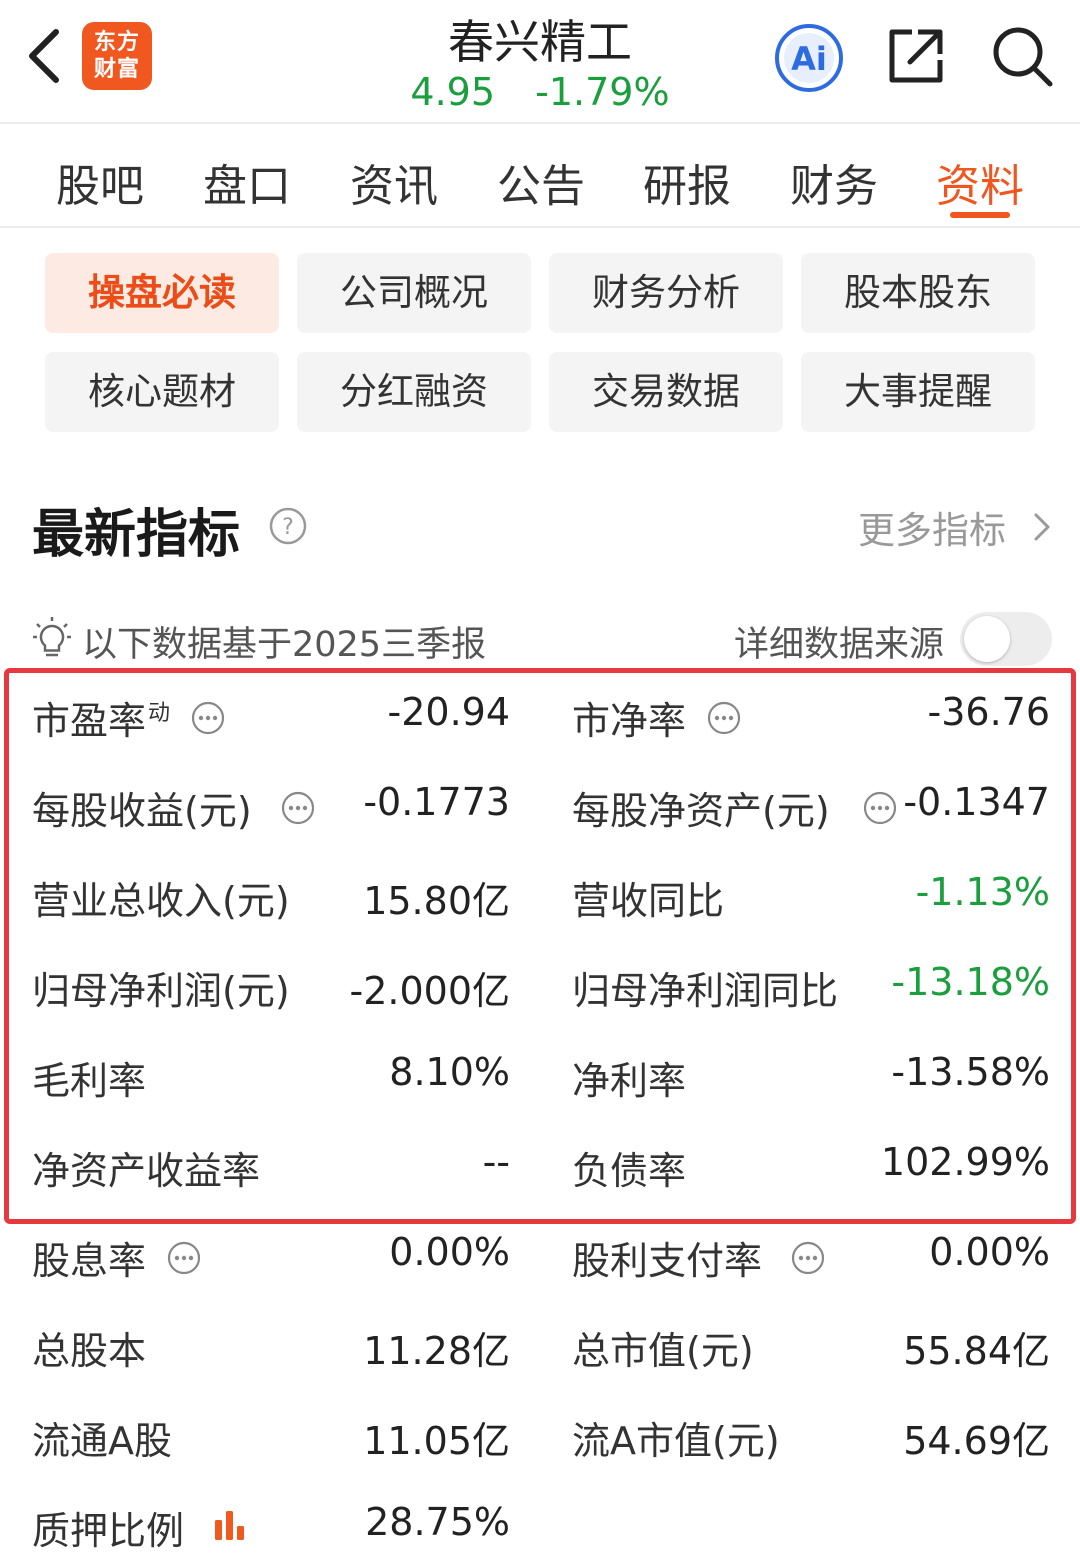  Describe the element at coordinates (989, 1252) in the screenshot. I see `indicator-value-payout-ratio: 0.00%` at that location.